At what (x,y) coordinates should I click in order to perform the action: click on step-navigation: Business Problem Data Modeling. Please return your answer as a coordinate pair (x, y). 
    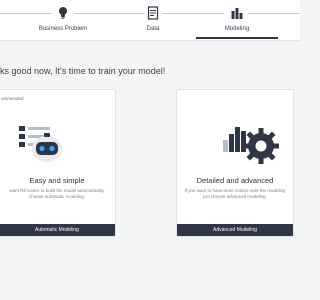
    Looking at the image, I should click on (150, 20).